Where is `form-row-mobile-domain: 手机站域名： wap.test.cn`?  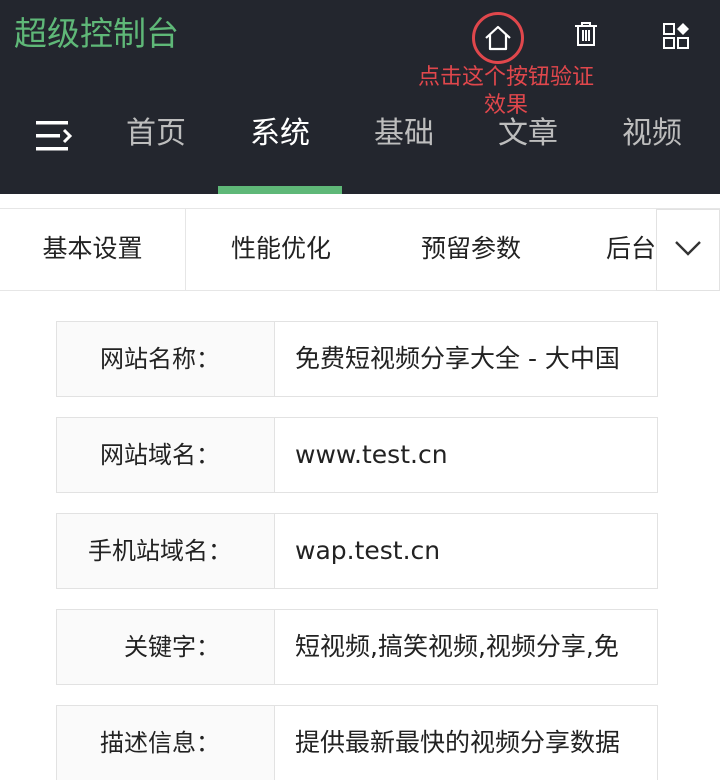 form-row-mobile-domain: 手机站域名： wap.test.cn is located at coordinates (357, 551).